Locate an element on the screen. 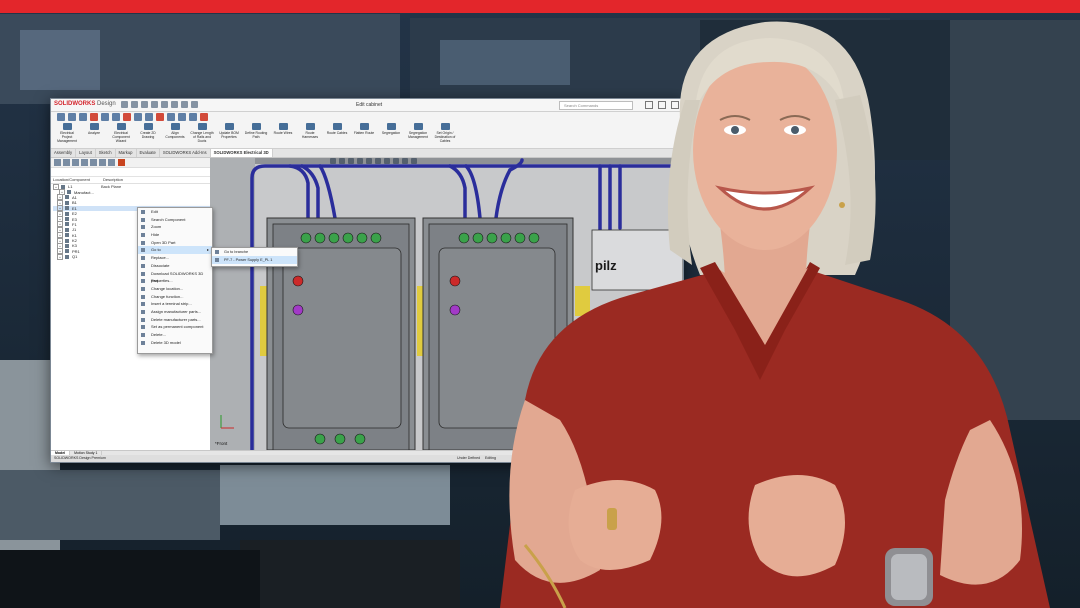 This screenshot has width=1080, height=608. context-menu-item: Open 3D Part is located at coordinates (175, 243).